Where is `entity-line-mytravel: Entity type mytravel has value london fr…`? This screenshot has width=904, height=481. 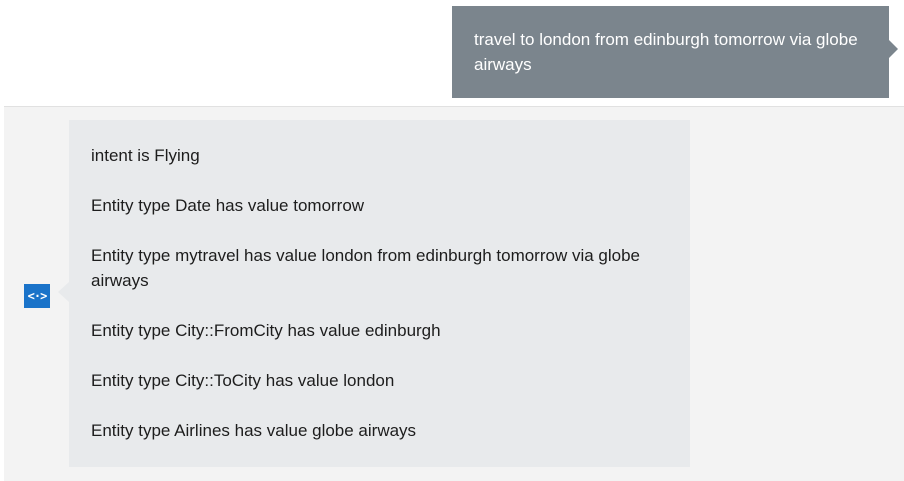
entity-line-mytravel: Entity type mytravel has value london fr… is located at coordinates (366, 268).